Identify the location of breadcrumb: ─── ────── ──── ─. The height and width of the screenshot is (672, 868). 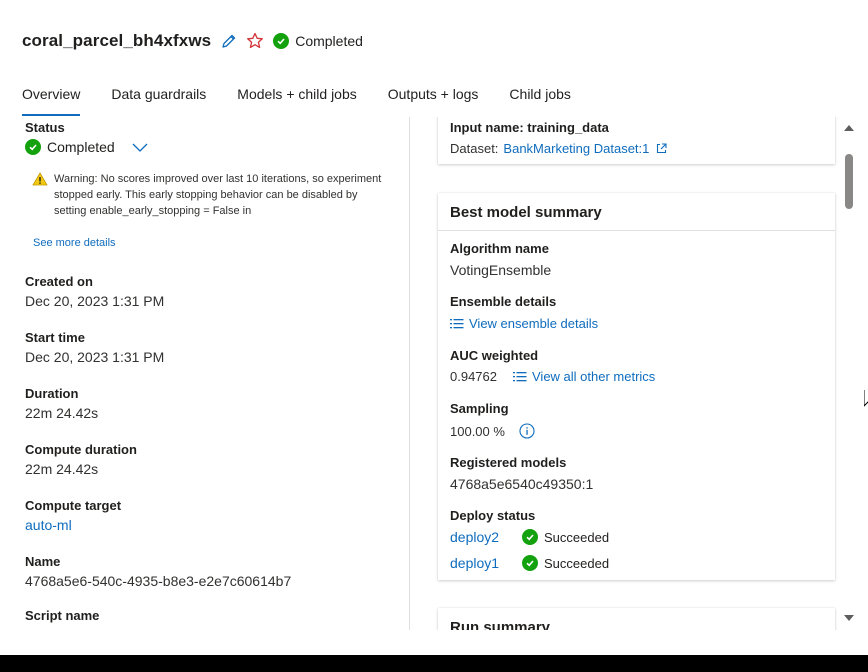
(434, 4).